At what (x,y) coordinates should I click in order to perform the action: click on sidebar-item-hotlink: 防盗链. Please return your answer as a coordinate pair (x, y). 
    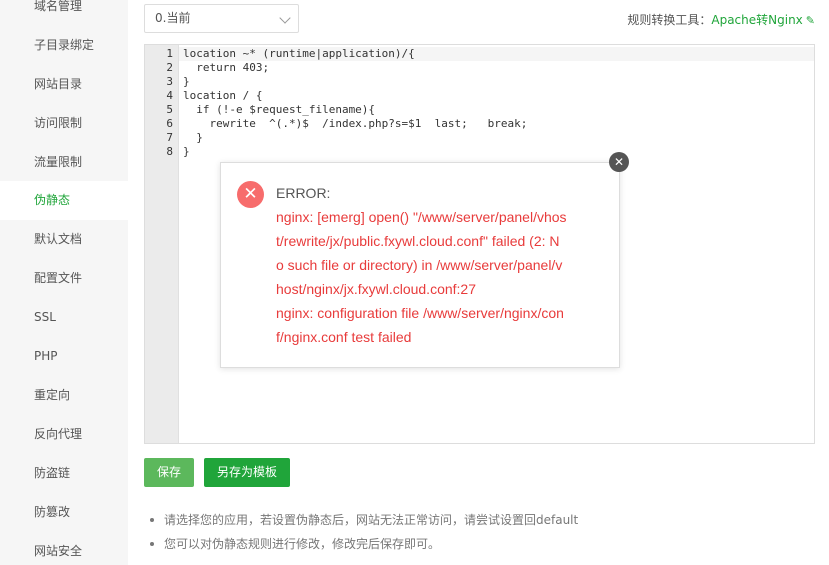
    Looking at the image, I should click on (64, 473).